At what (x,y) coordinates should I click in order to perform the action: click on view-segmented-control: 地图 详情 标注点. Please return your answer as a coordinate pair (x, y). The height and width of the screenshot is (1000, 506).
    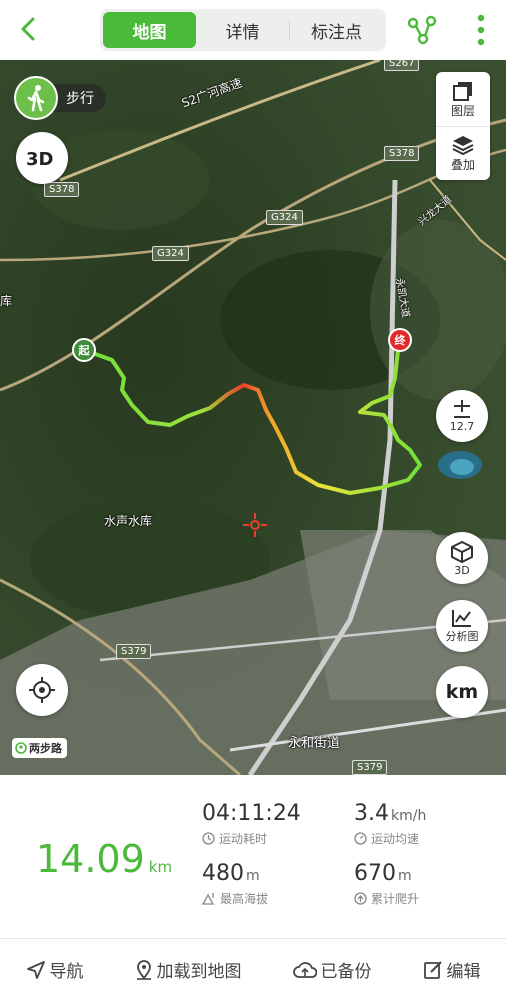
    Looking at the image, I should click on (243, 30).